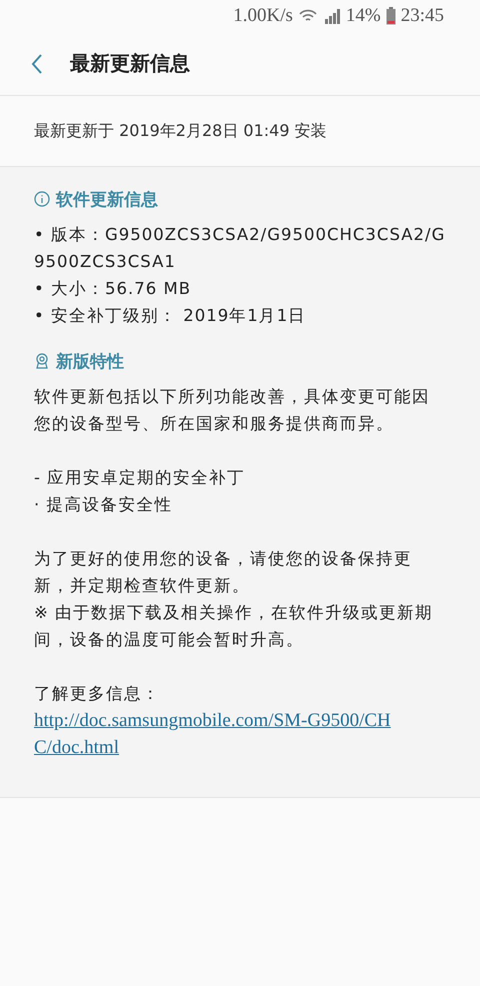 This screenshot has width=480, height=986. What do you see at coordinates (214, 734) in the screenshot?
I see `doc-link: http://doc.samsungmobile.com/SM-G9500/CHC/doc.html` at bounding box center [214, 734].